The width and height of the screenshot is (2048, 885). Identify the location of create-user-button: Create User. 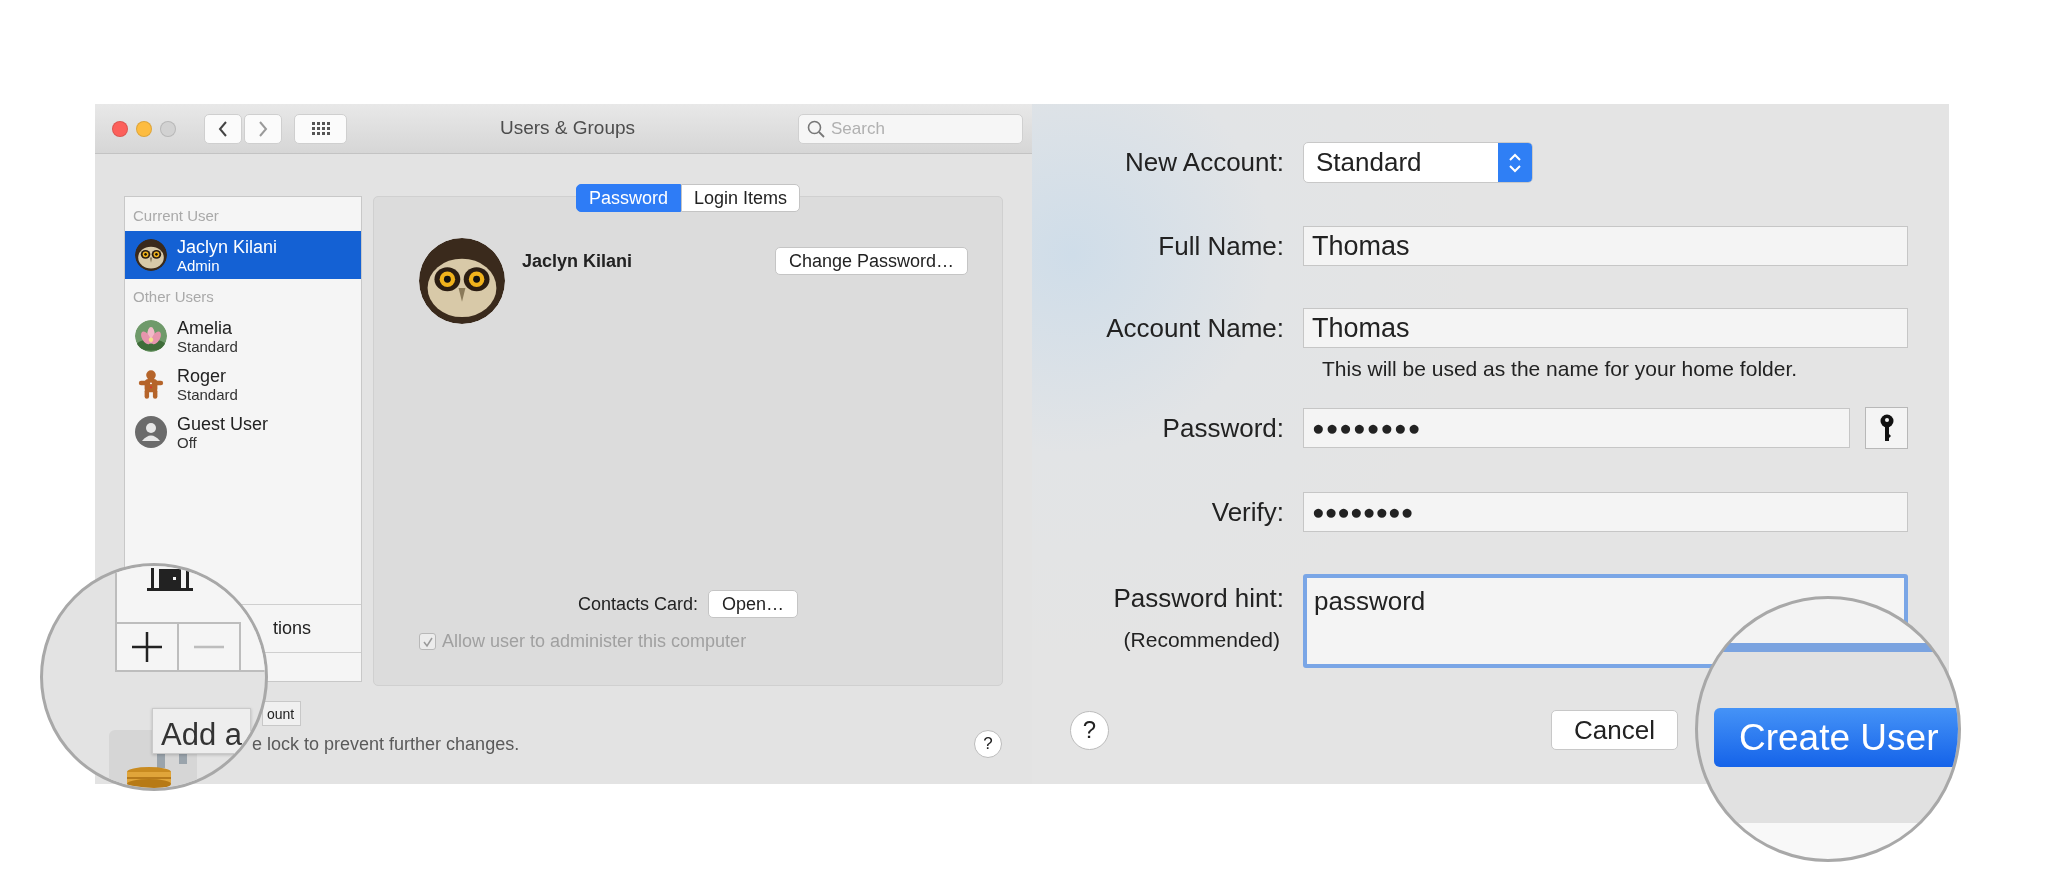
(1836, 737).